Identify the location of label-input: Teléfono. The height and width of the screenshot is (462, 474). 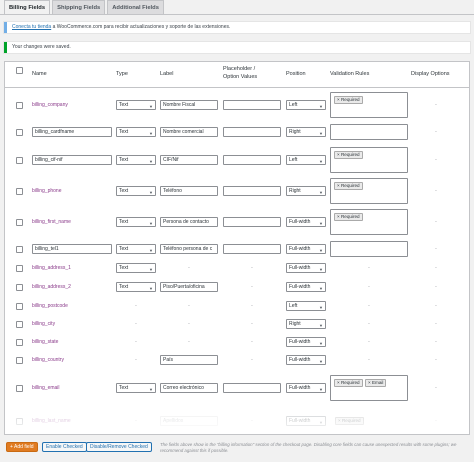
(189, 191).